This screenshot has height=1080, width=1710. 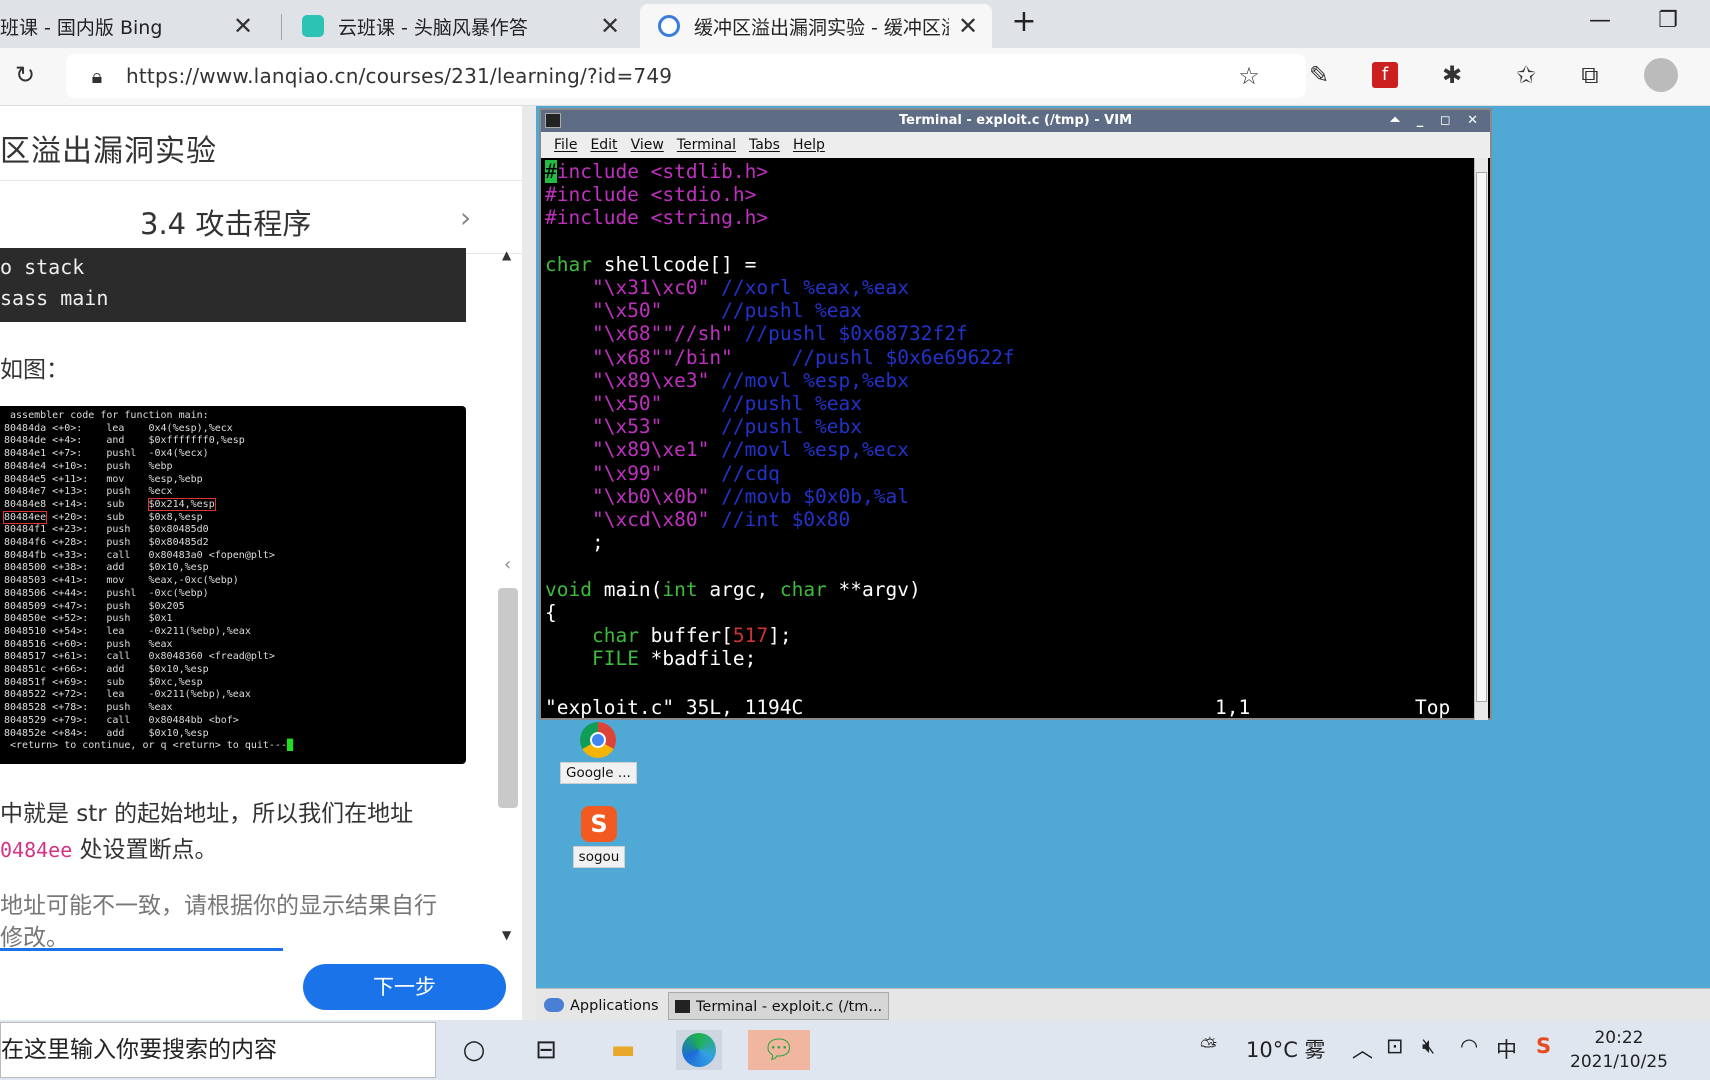 I want to click on gdb-line: 8048503 <+41>: mov %eax,-0xc(%ebp), so click(x=121, y=581).